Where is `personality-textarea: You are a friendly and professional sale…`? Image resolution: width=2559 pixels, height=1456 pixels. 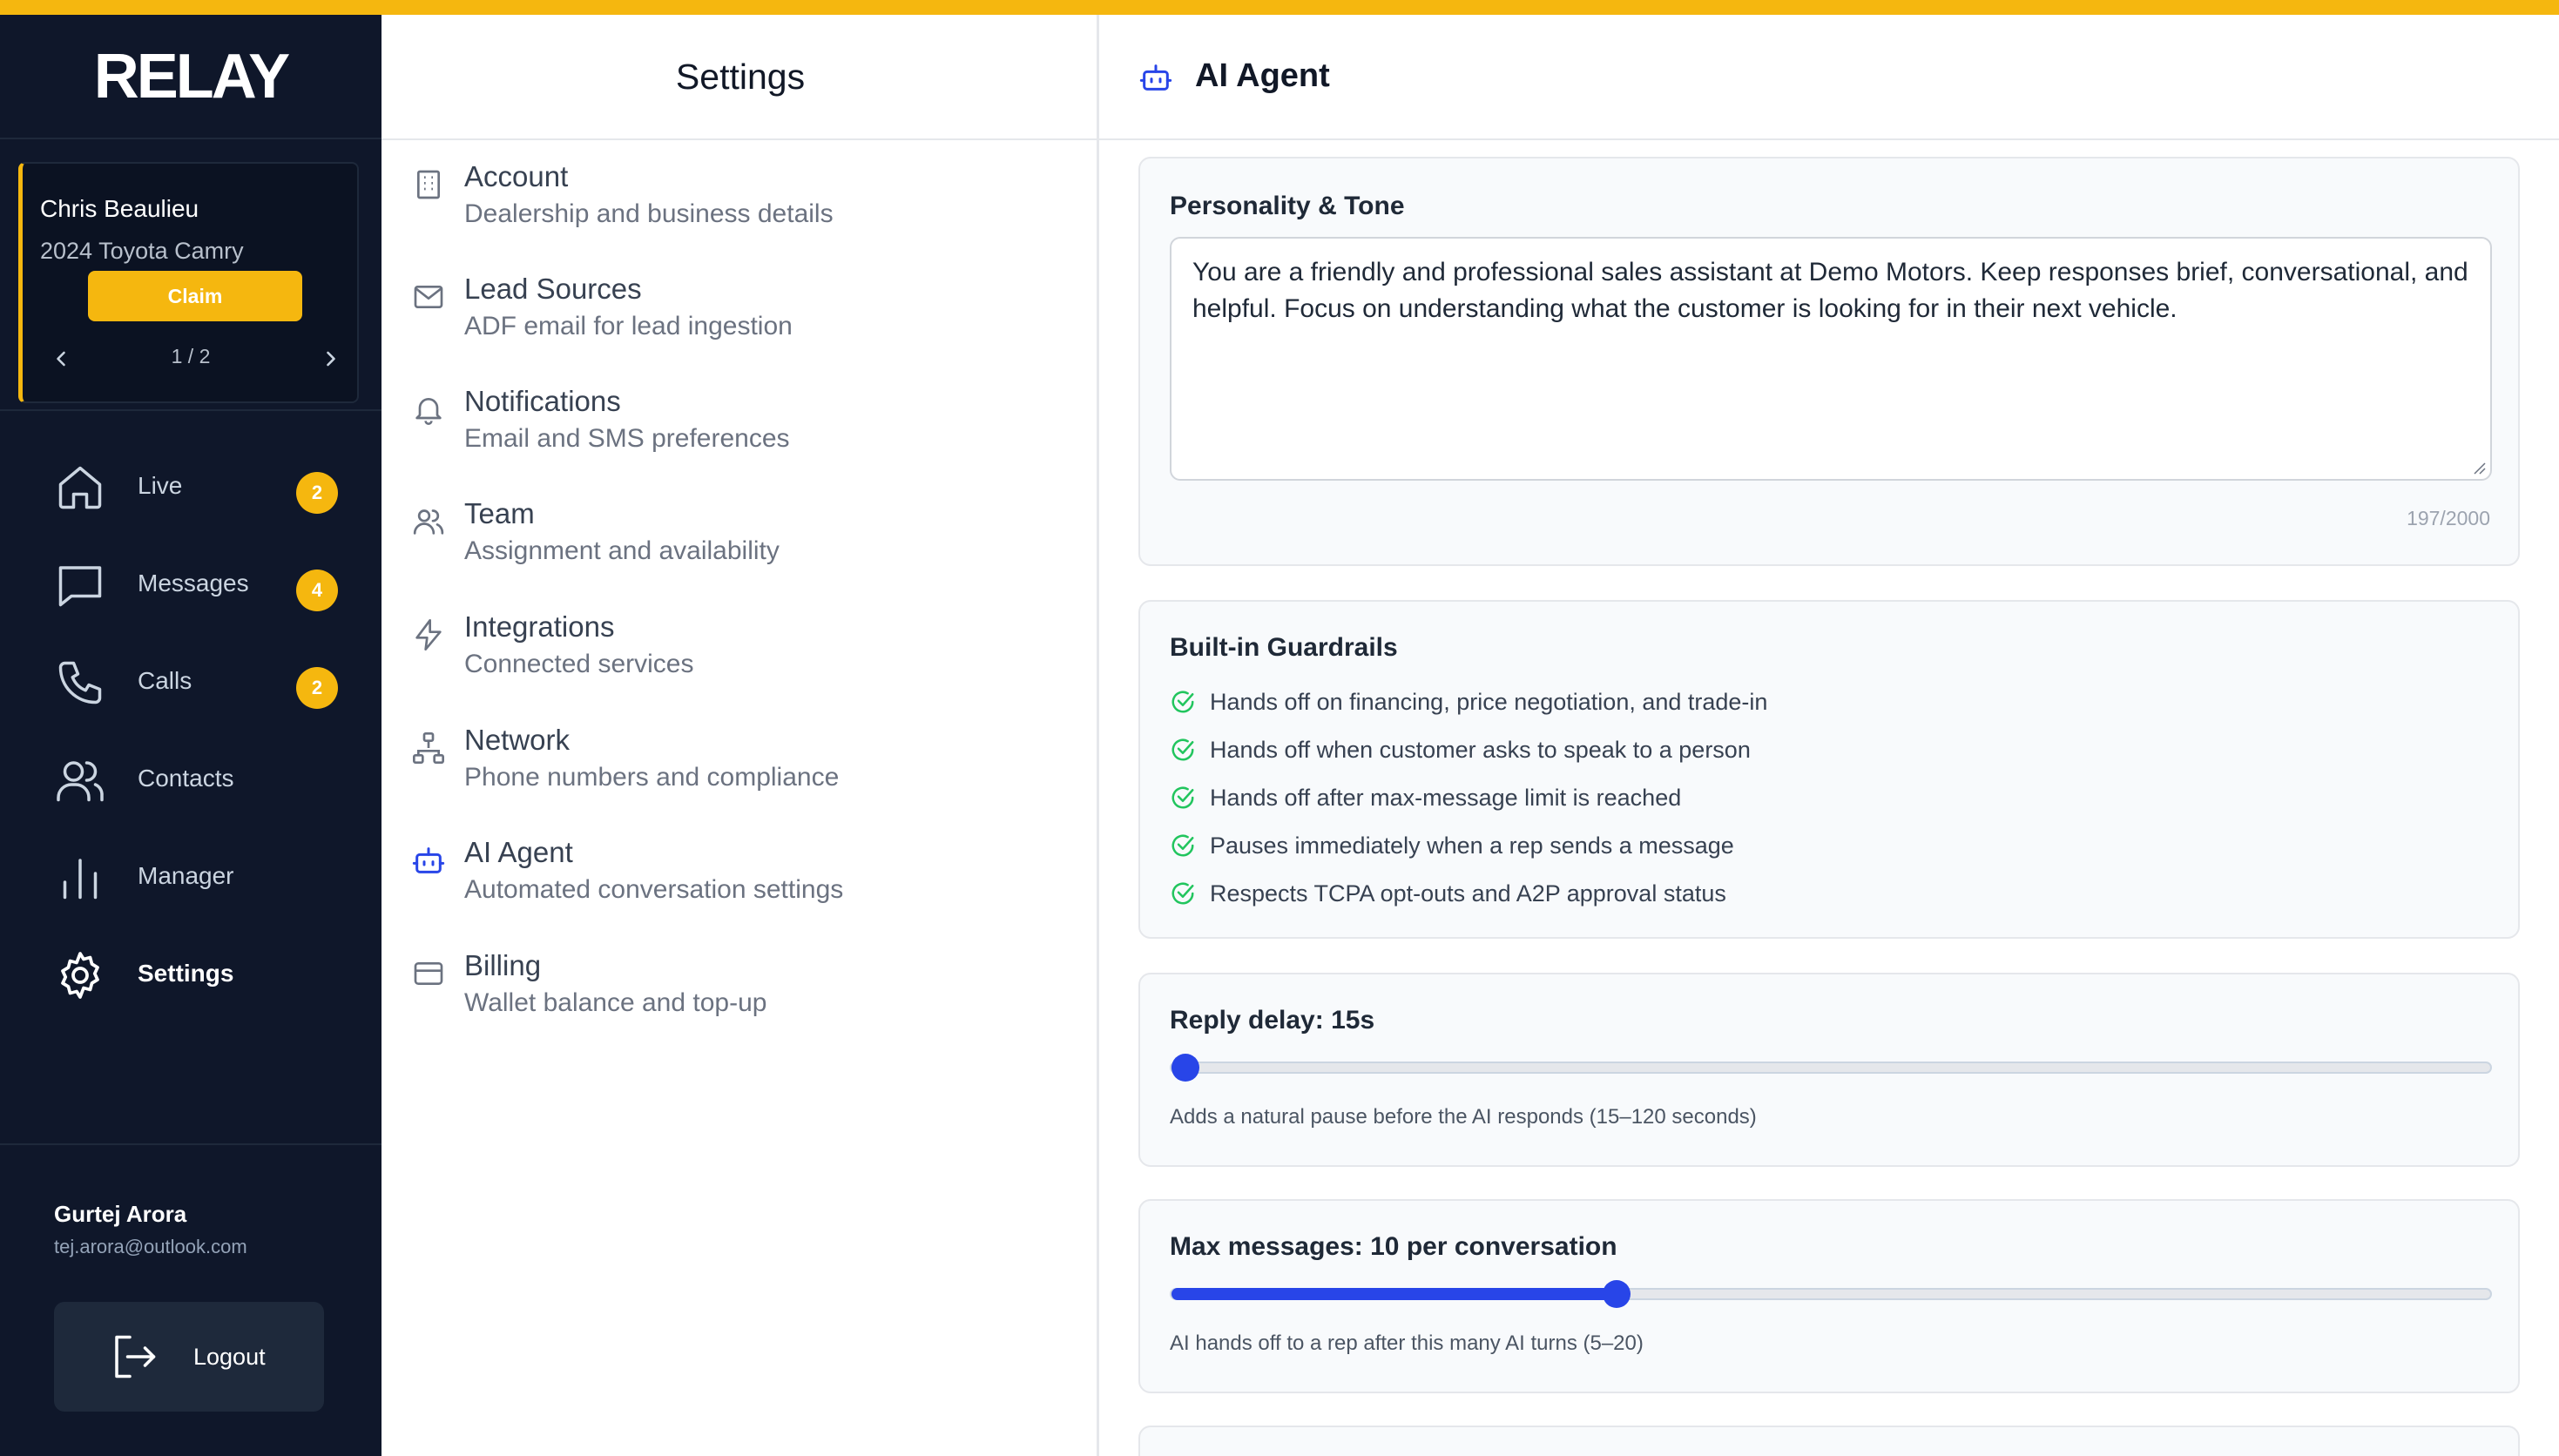
personality-textarea: You are a friendly and professional sale… is located at coordinates (1831, 359).